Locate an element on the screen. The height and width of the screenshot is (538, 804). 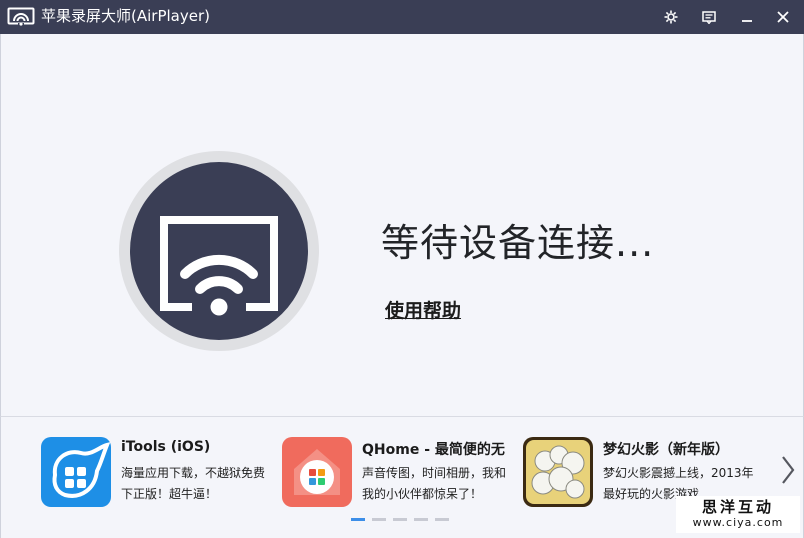
feedback-button is located at coordinates (709, 17).